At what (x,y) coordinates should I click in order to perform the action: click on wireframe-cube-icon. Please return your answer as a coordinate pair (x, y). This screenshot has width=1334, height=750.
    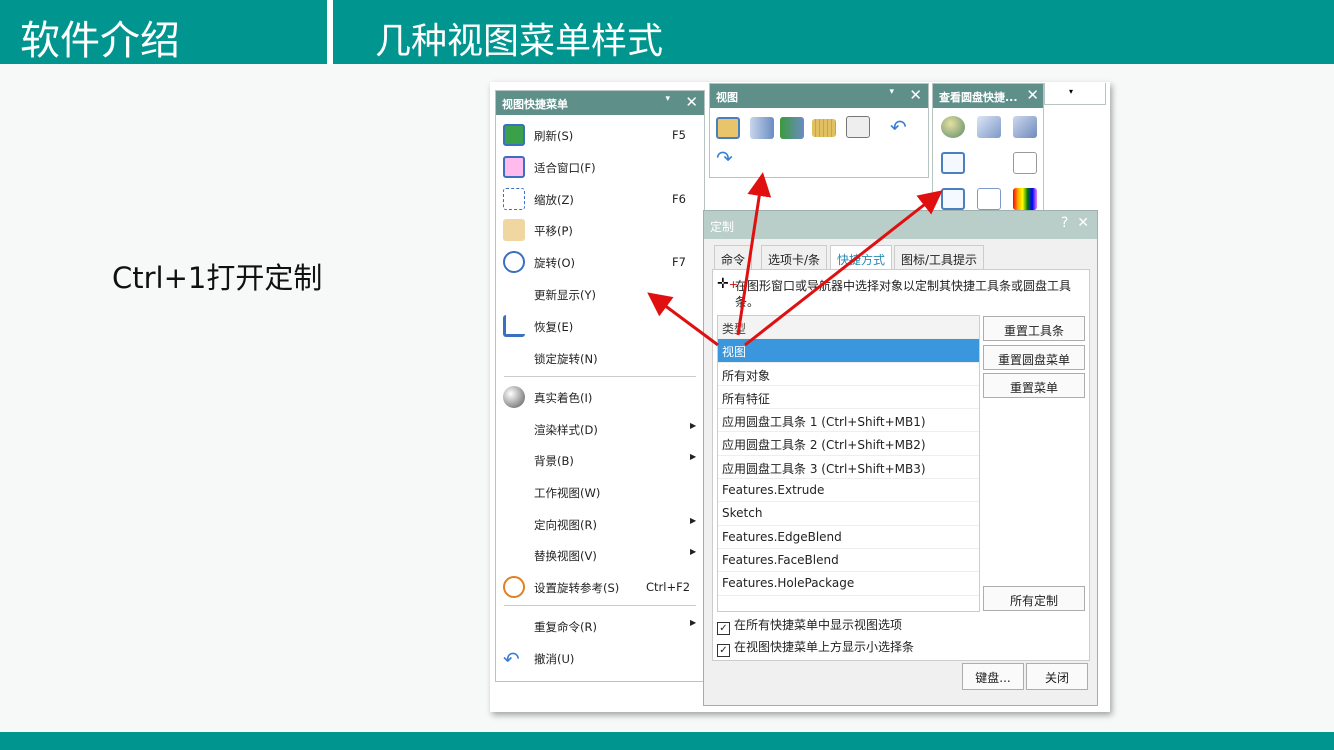
    Looking at the image, I should click on (989, 199).